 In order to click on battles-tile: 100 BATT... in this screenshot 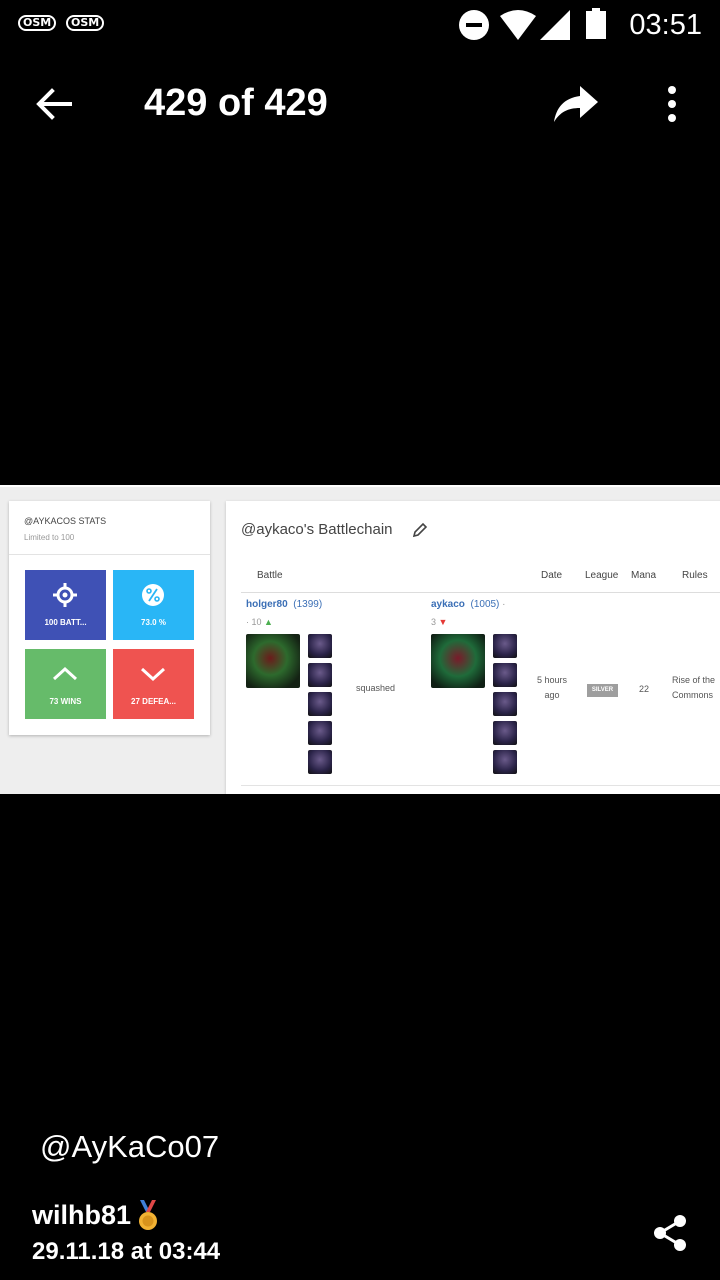, I will do `click(65, 605)`.